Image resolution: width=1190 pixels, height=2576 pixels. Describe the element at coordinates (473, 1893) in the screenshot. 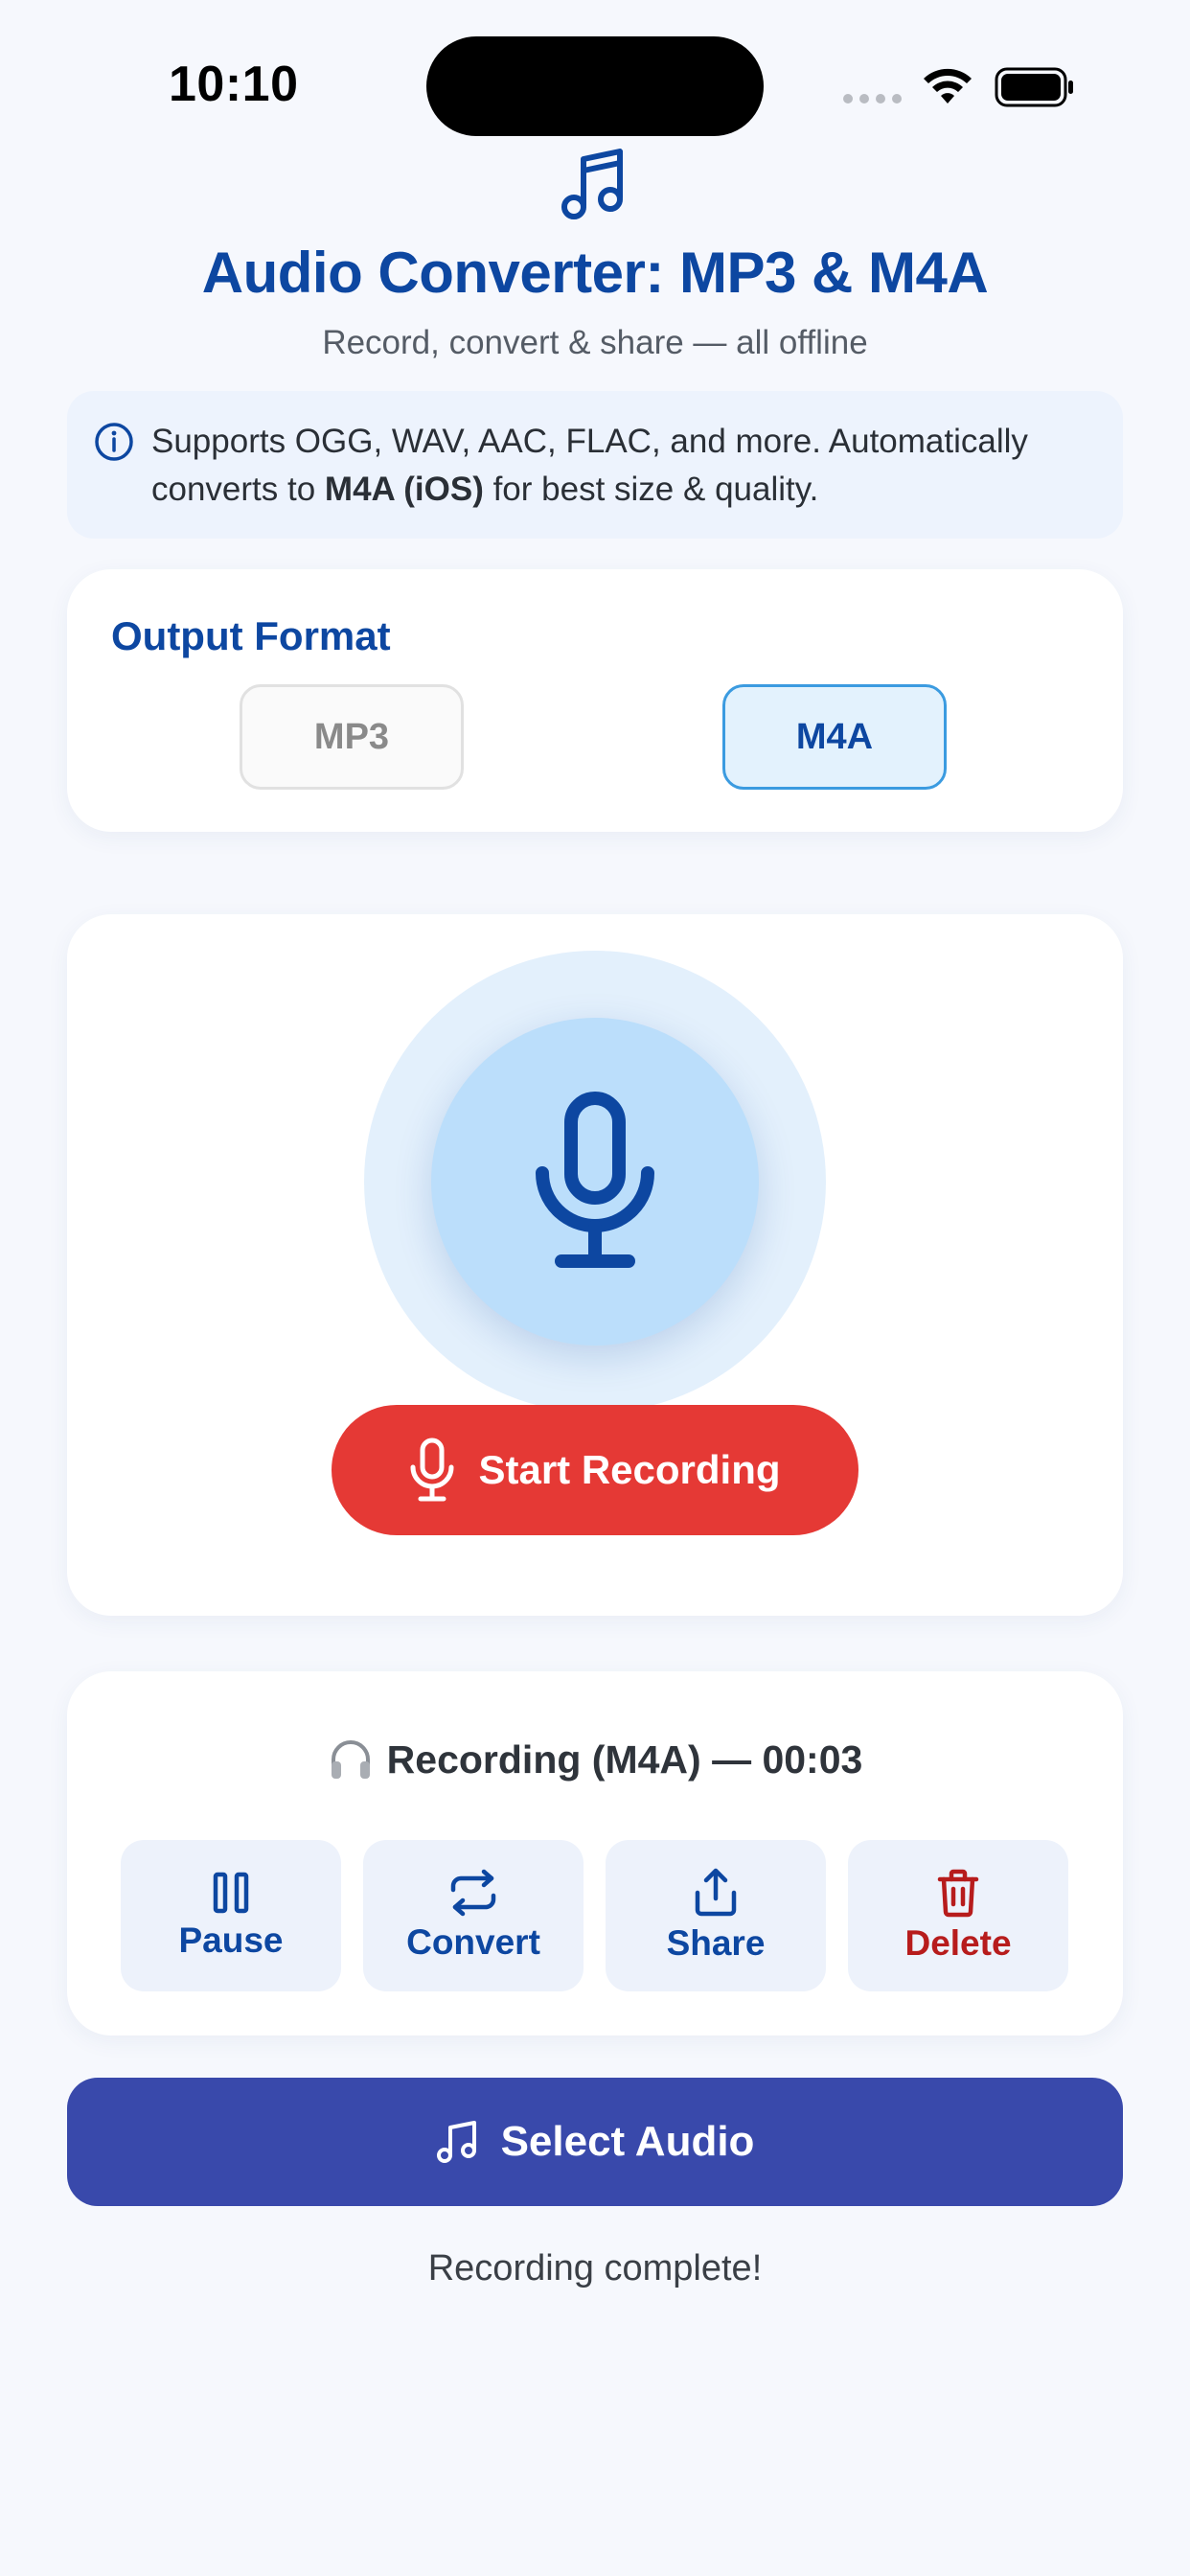

I see `convert-icon` at that location.